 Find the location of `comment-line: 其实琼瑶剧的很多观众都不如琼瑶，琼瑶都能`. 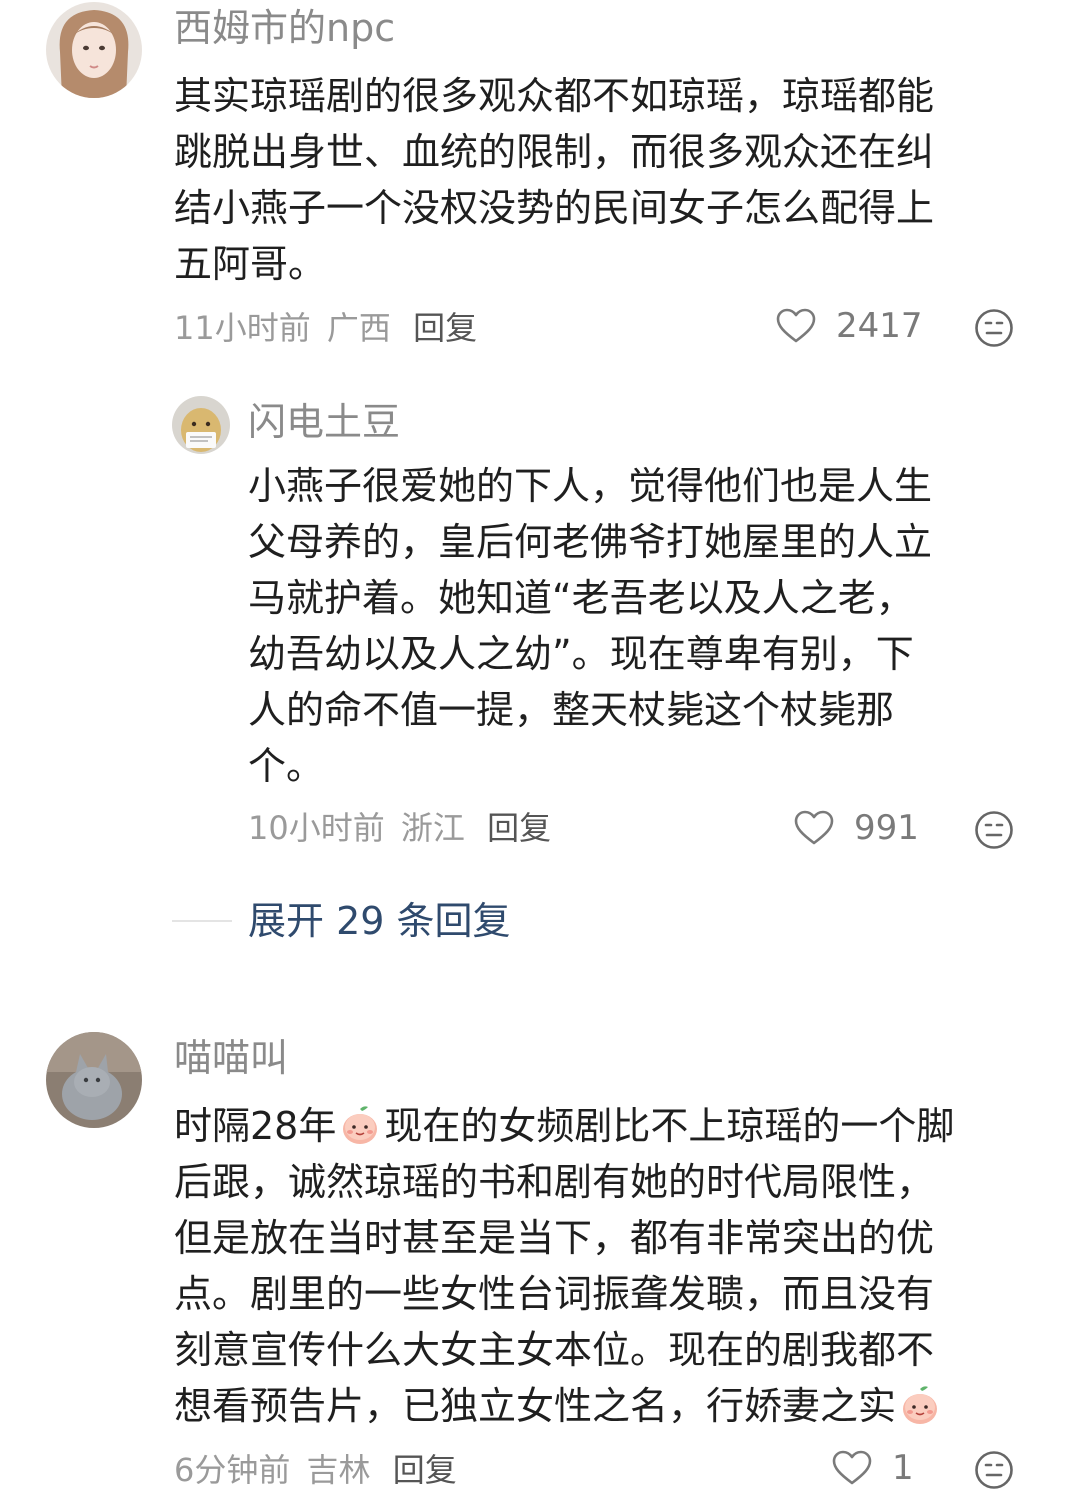

comment-line: 其实琼瑶剧的很多观众都不如琼瑶，琼瑶都能 is located at coordinates (554, 96).